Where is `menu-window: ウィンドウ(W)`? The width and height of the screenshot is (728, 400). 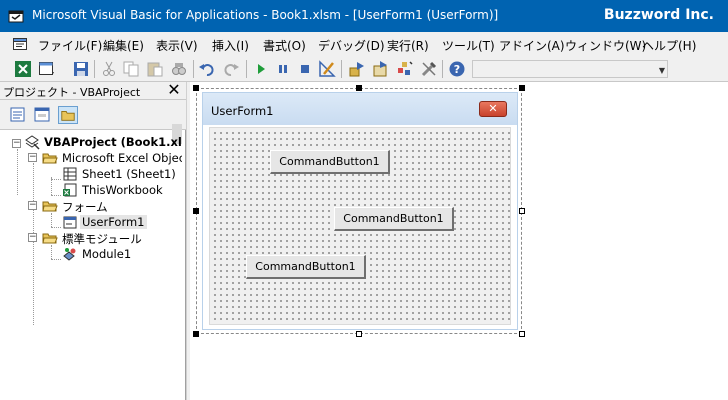
menu-window: ウィンドウ(W) is located at coordinates (605, 45).